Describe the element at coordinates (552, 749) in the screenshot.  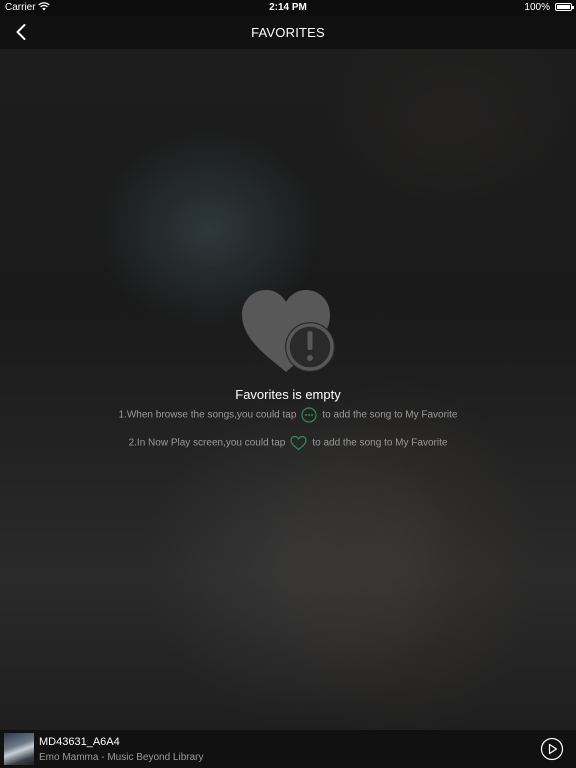
I see `play-icon` at that location.